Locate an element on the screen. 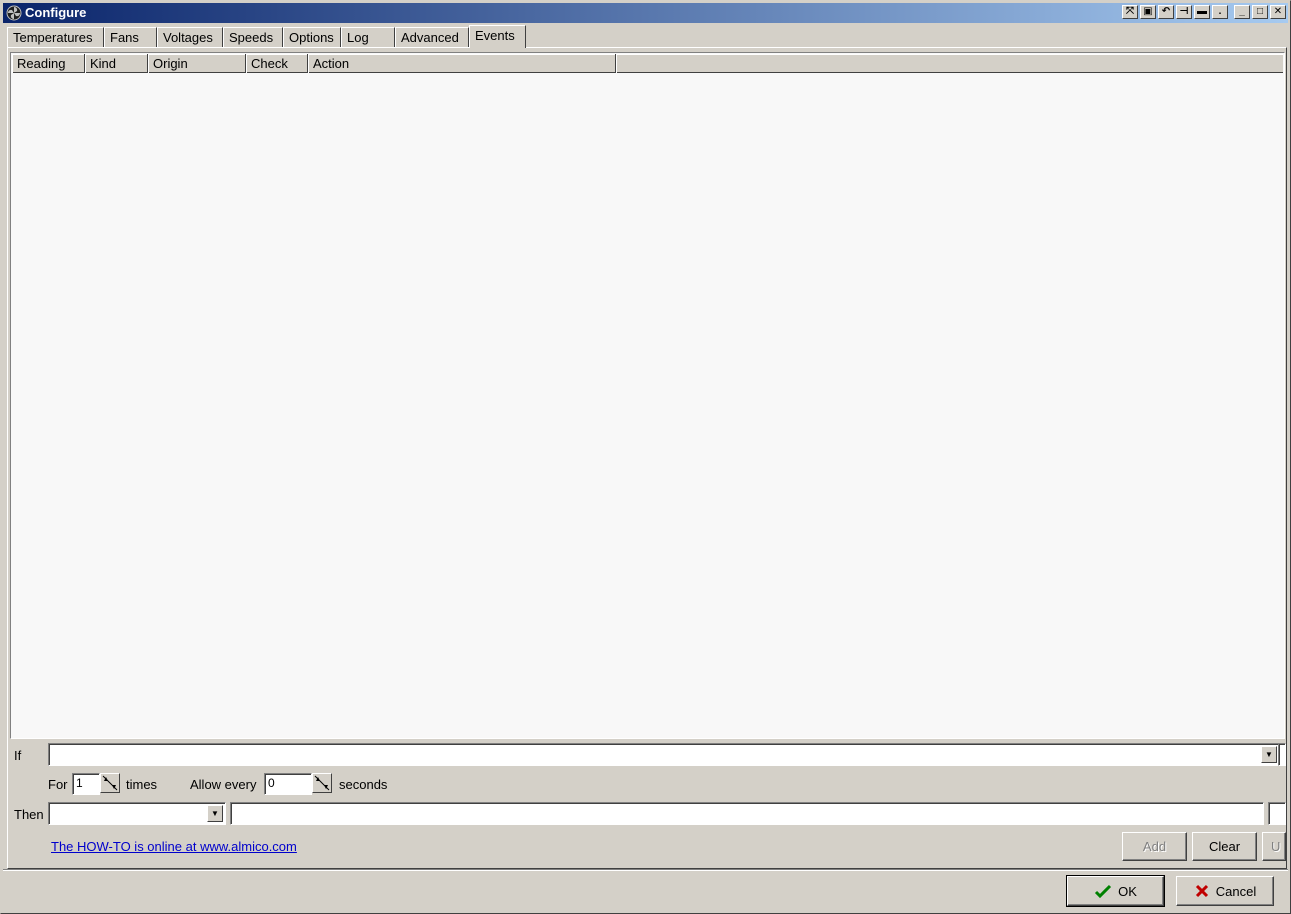 This screenshot has width=1291, height=914. if-dropdown-icon: ▼ is located at coordinates (1269, 754).